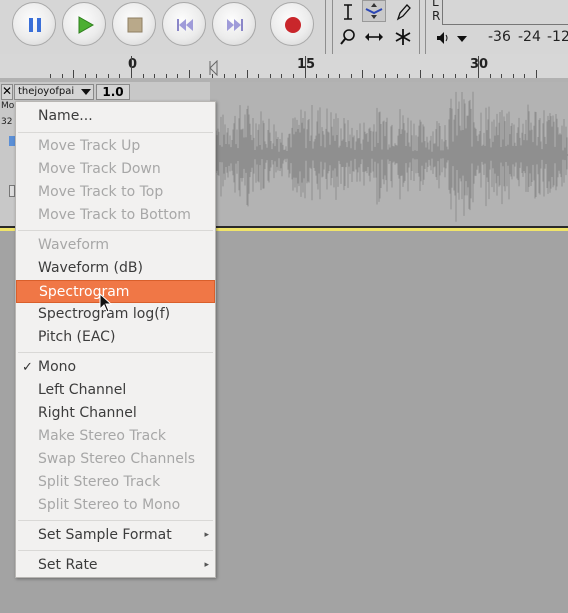  I want to click on meter-channel-L: L, so click(435, 4).